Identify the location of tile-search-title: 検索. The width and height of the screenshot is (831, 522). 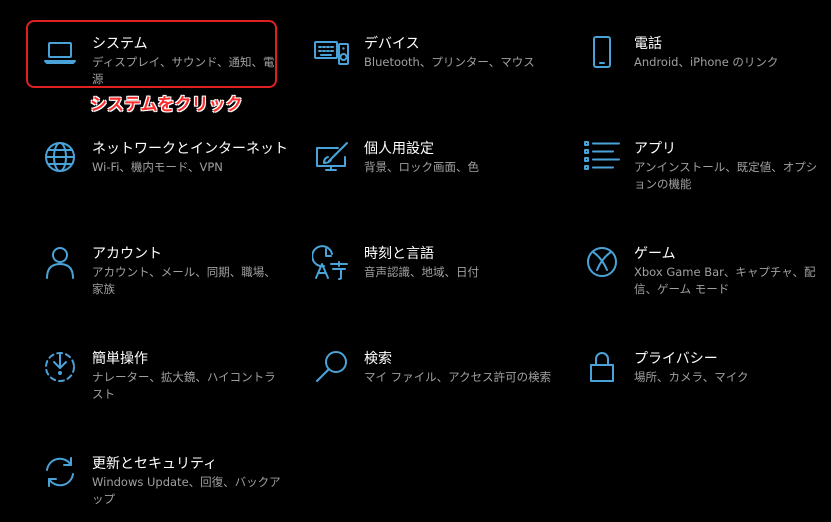
(378, 359).